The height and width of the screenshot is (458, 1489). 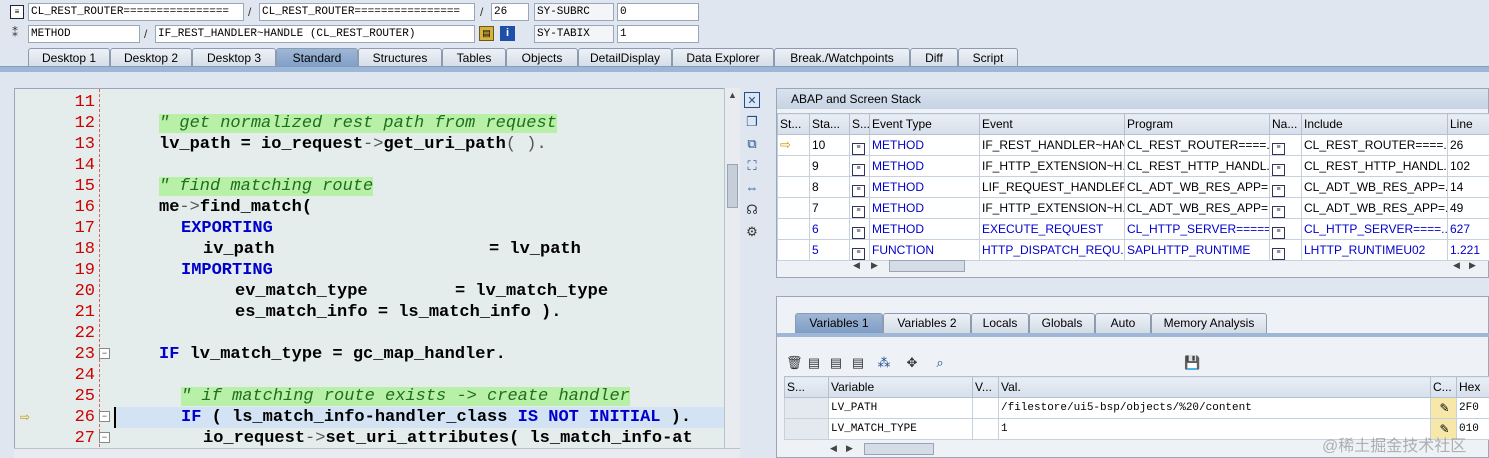 I want to click on editor-horizontal-scrollbar, so click(x=377, y=453).